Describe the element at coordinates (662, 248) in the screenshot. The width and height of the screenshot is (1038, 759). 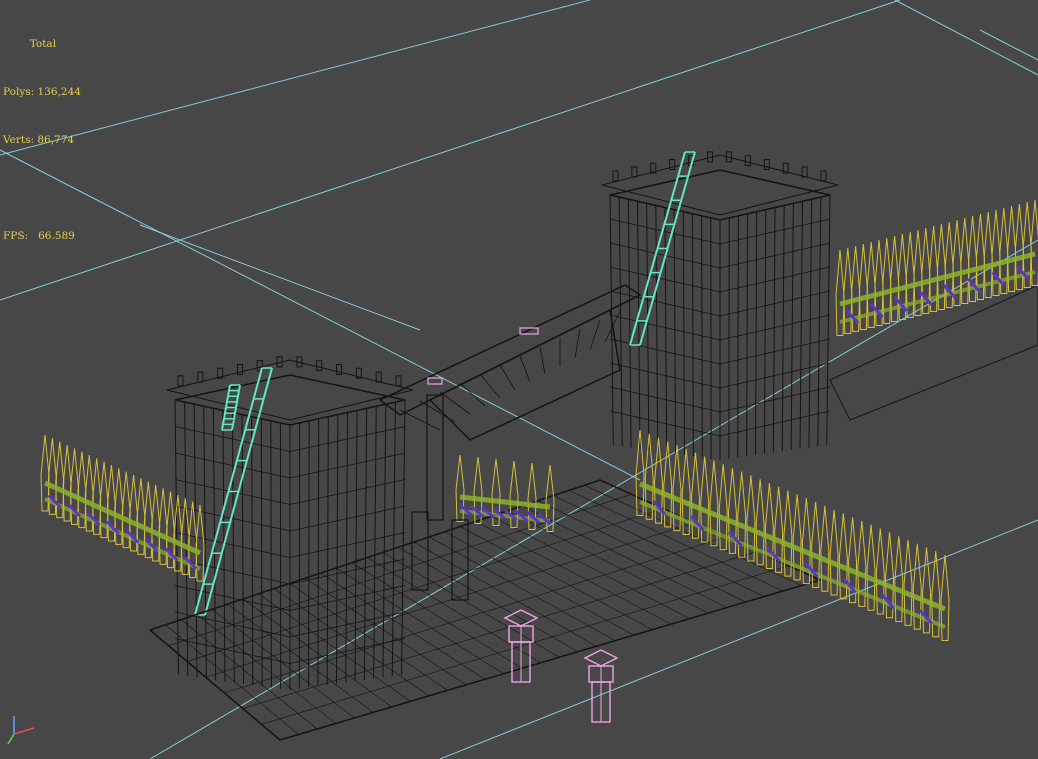
I see `right-ladder` at that location.